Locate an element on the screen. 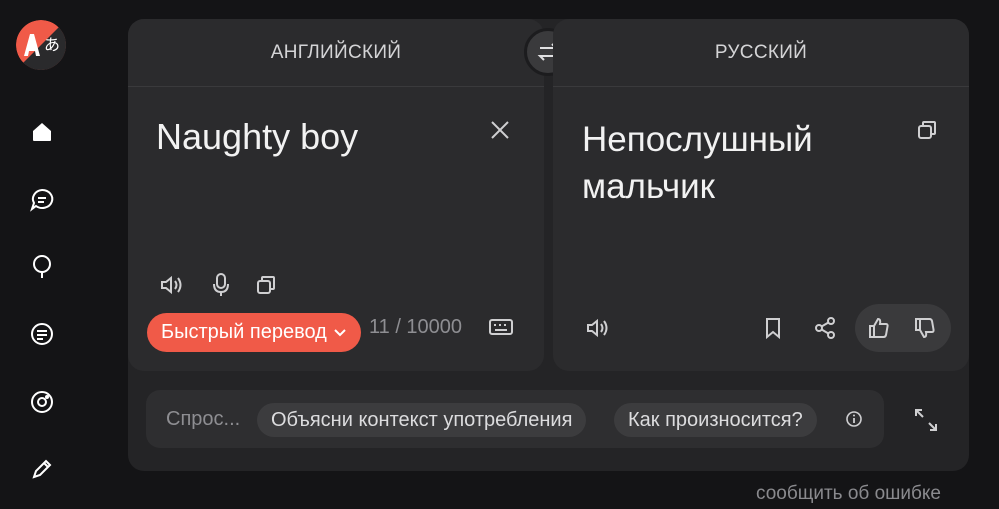 This screenshot has height=509, width=999. translator-logo: あ is located at coordinates (41, 45).